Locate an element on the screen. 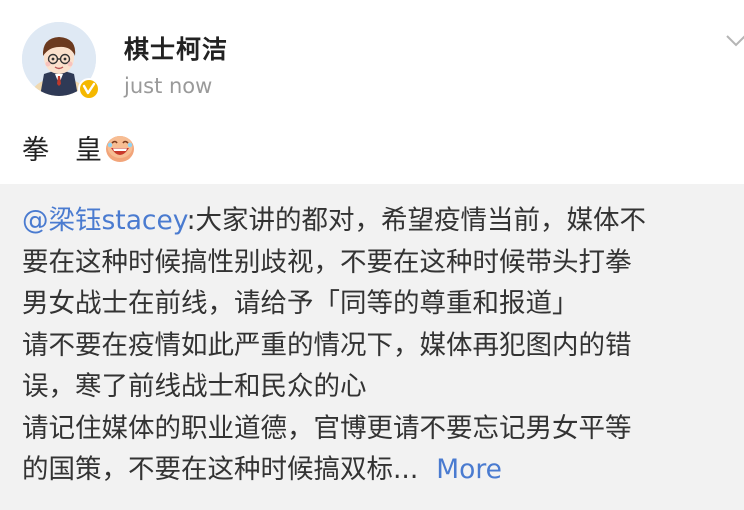 The height and width of the screenshot is (510, 744). verified-badge-icon is located at coordinates (89, 89).